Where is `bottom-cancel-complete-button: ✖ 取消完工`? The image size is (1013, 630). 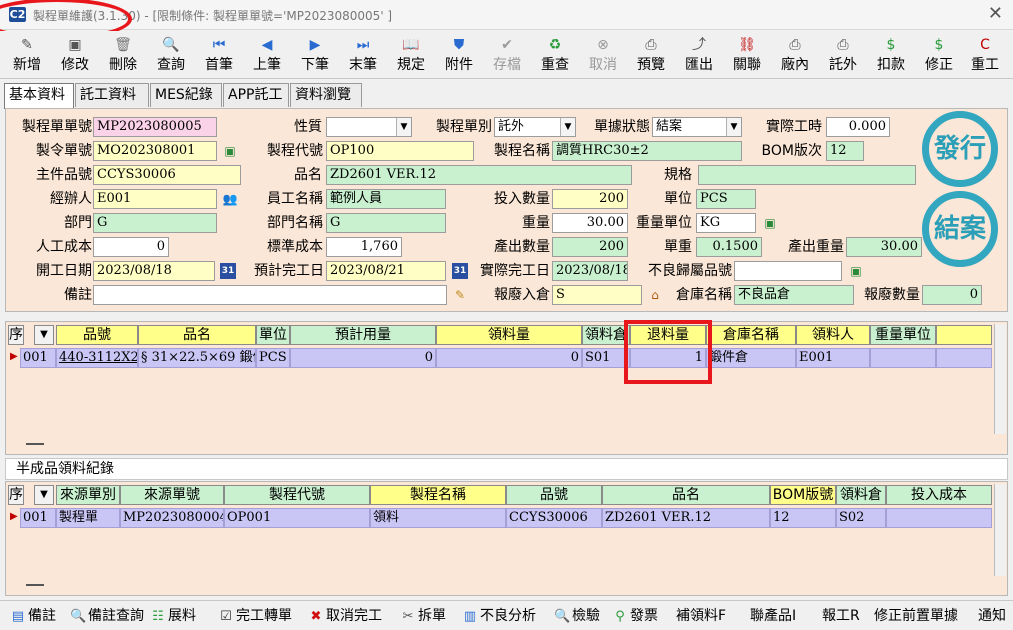
bottom-cancel-complete-button: ✖ 取消完工 is located at coordinates (345, 616).